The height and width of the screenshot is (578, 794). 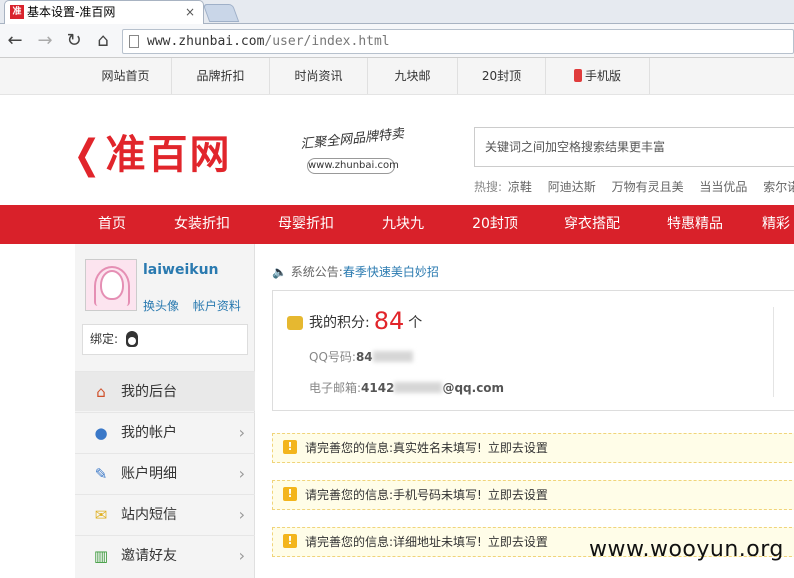 What do you see at coordinates (458, 41) in the screenshot?
I see `address-bar: www.zhunbai.com/user/index.html` at bounding box center [458, 41].